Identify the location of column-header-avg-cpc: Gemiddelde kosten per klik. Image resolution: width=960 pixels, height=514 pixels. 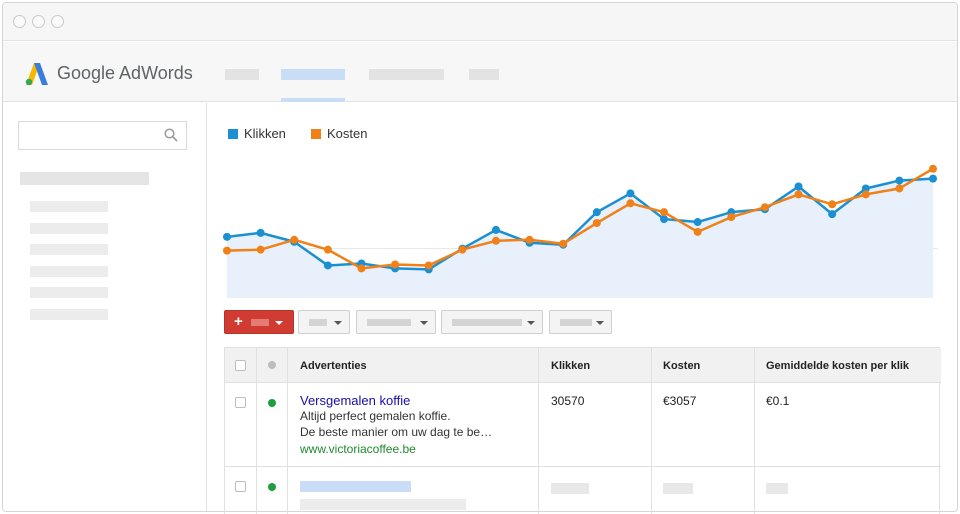
(837, 365).